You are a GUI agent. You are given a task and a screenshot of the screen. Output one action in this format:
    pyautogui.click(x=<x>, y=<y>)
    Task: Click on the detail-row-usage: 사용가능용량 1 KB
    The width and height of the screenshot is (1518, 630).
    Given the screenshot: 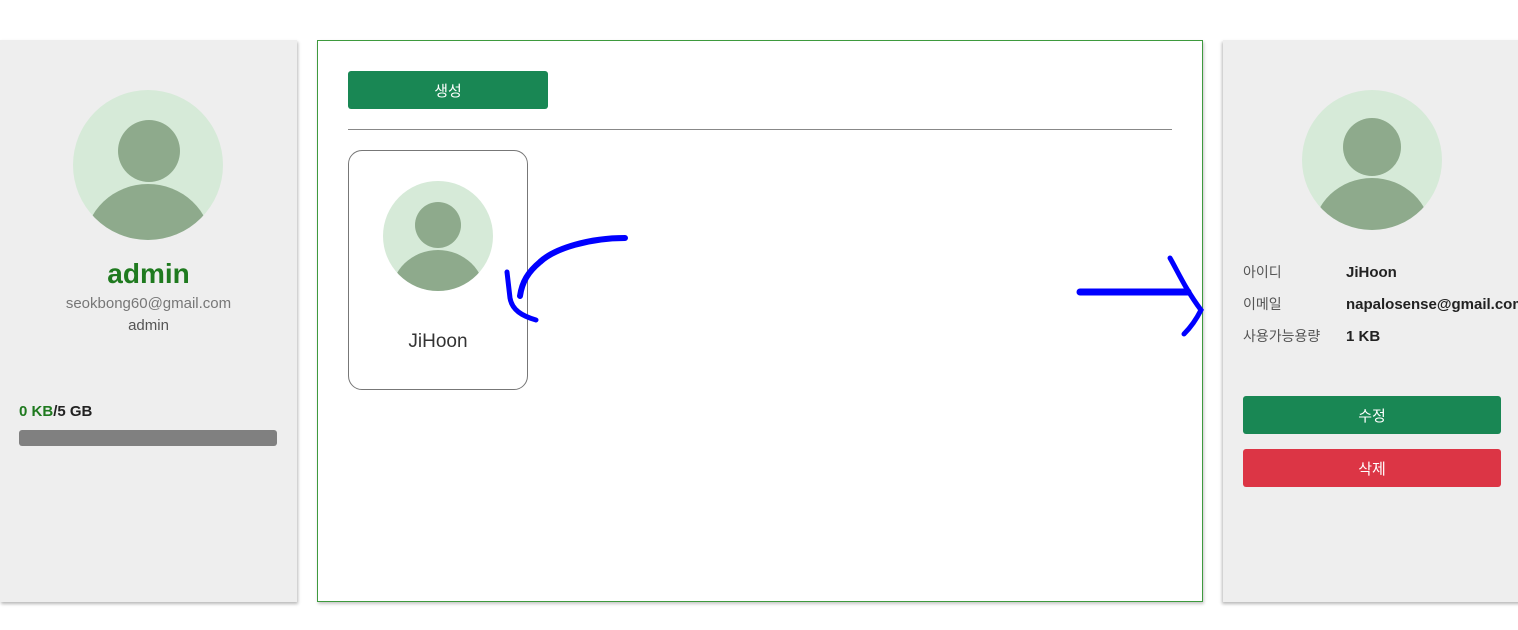 What is the action you would take?
    pyautogui.click(x=1311, y=336)
    